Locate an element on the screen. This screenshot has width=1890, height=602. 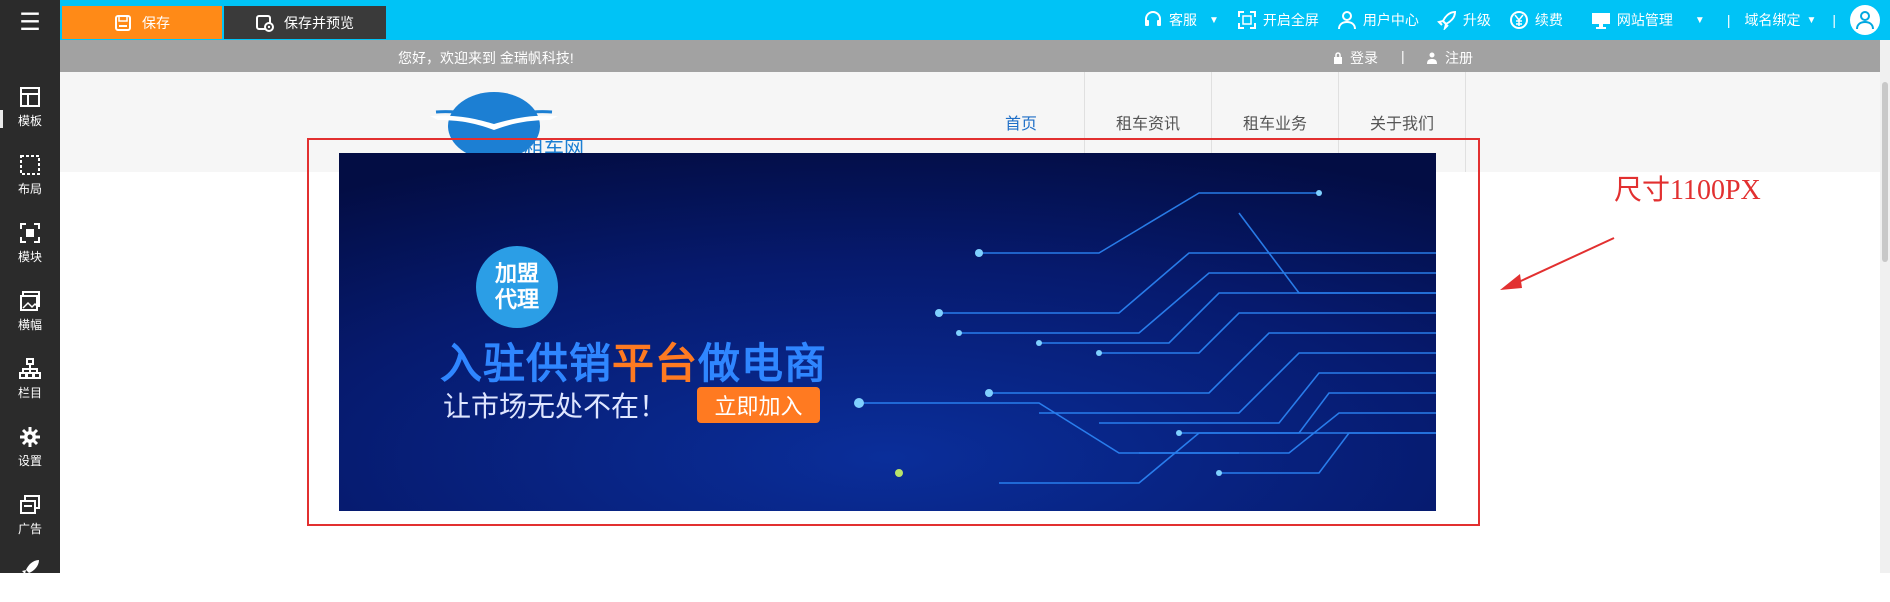
lock-icon is located at coordinates (1338, 58).